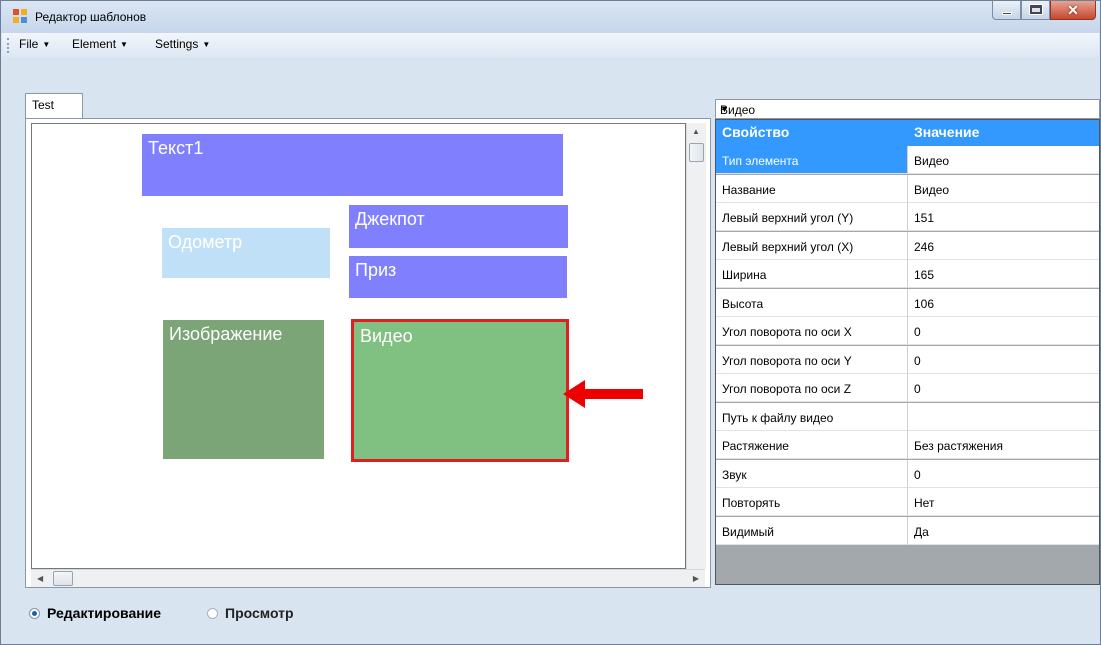 The image size is (1101, 645). Describe the element at coordinates (696, 578) in the screenshot. I see `scroll-right-icon: ▶` at that location.